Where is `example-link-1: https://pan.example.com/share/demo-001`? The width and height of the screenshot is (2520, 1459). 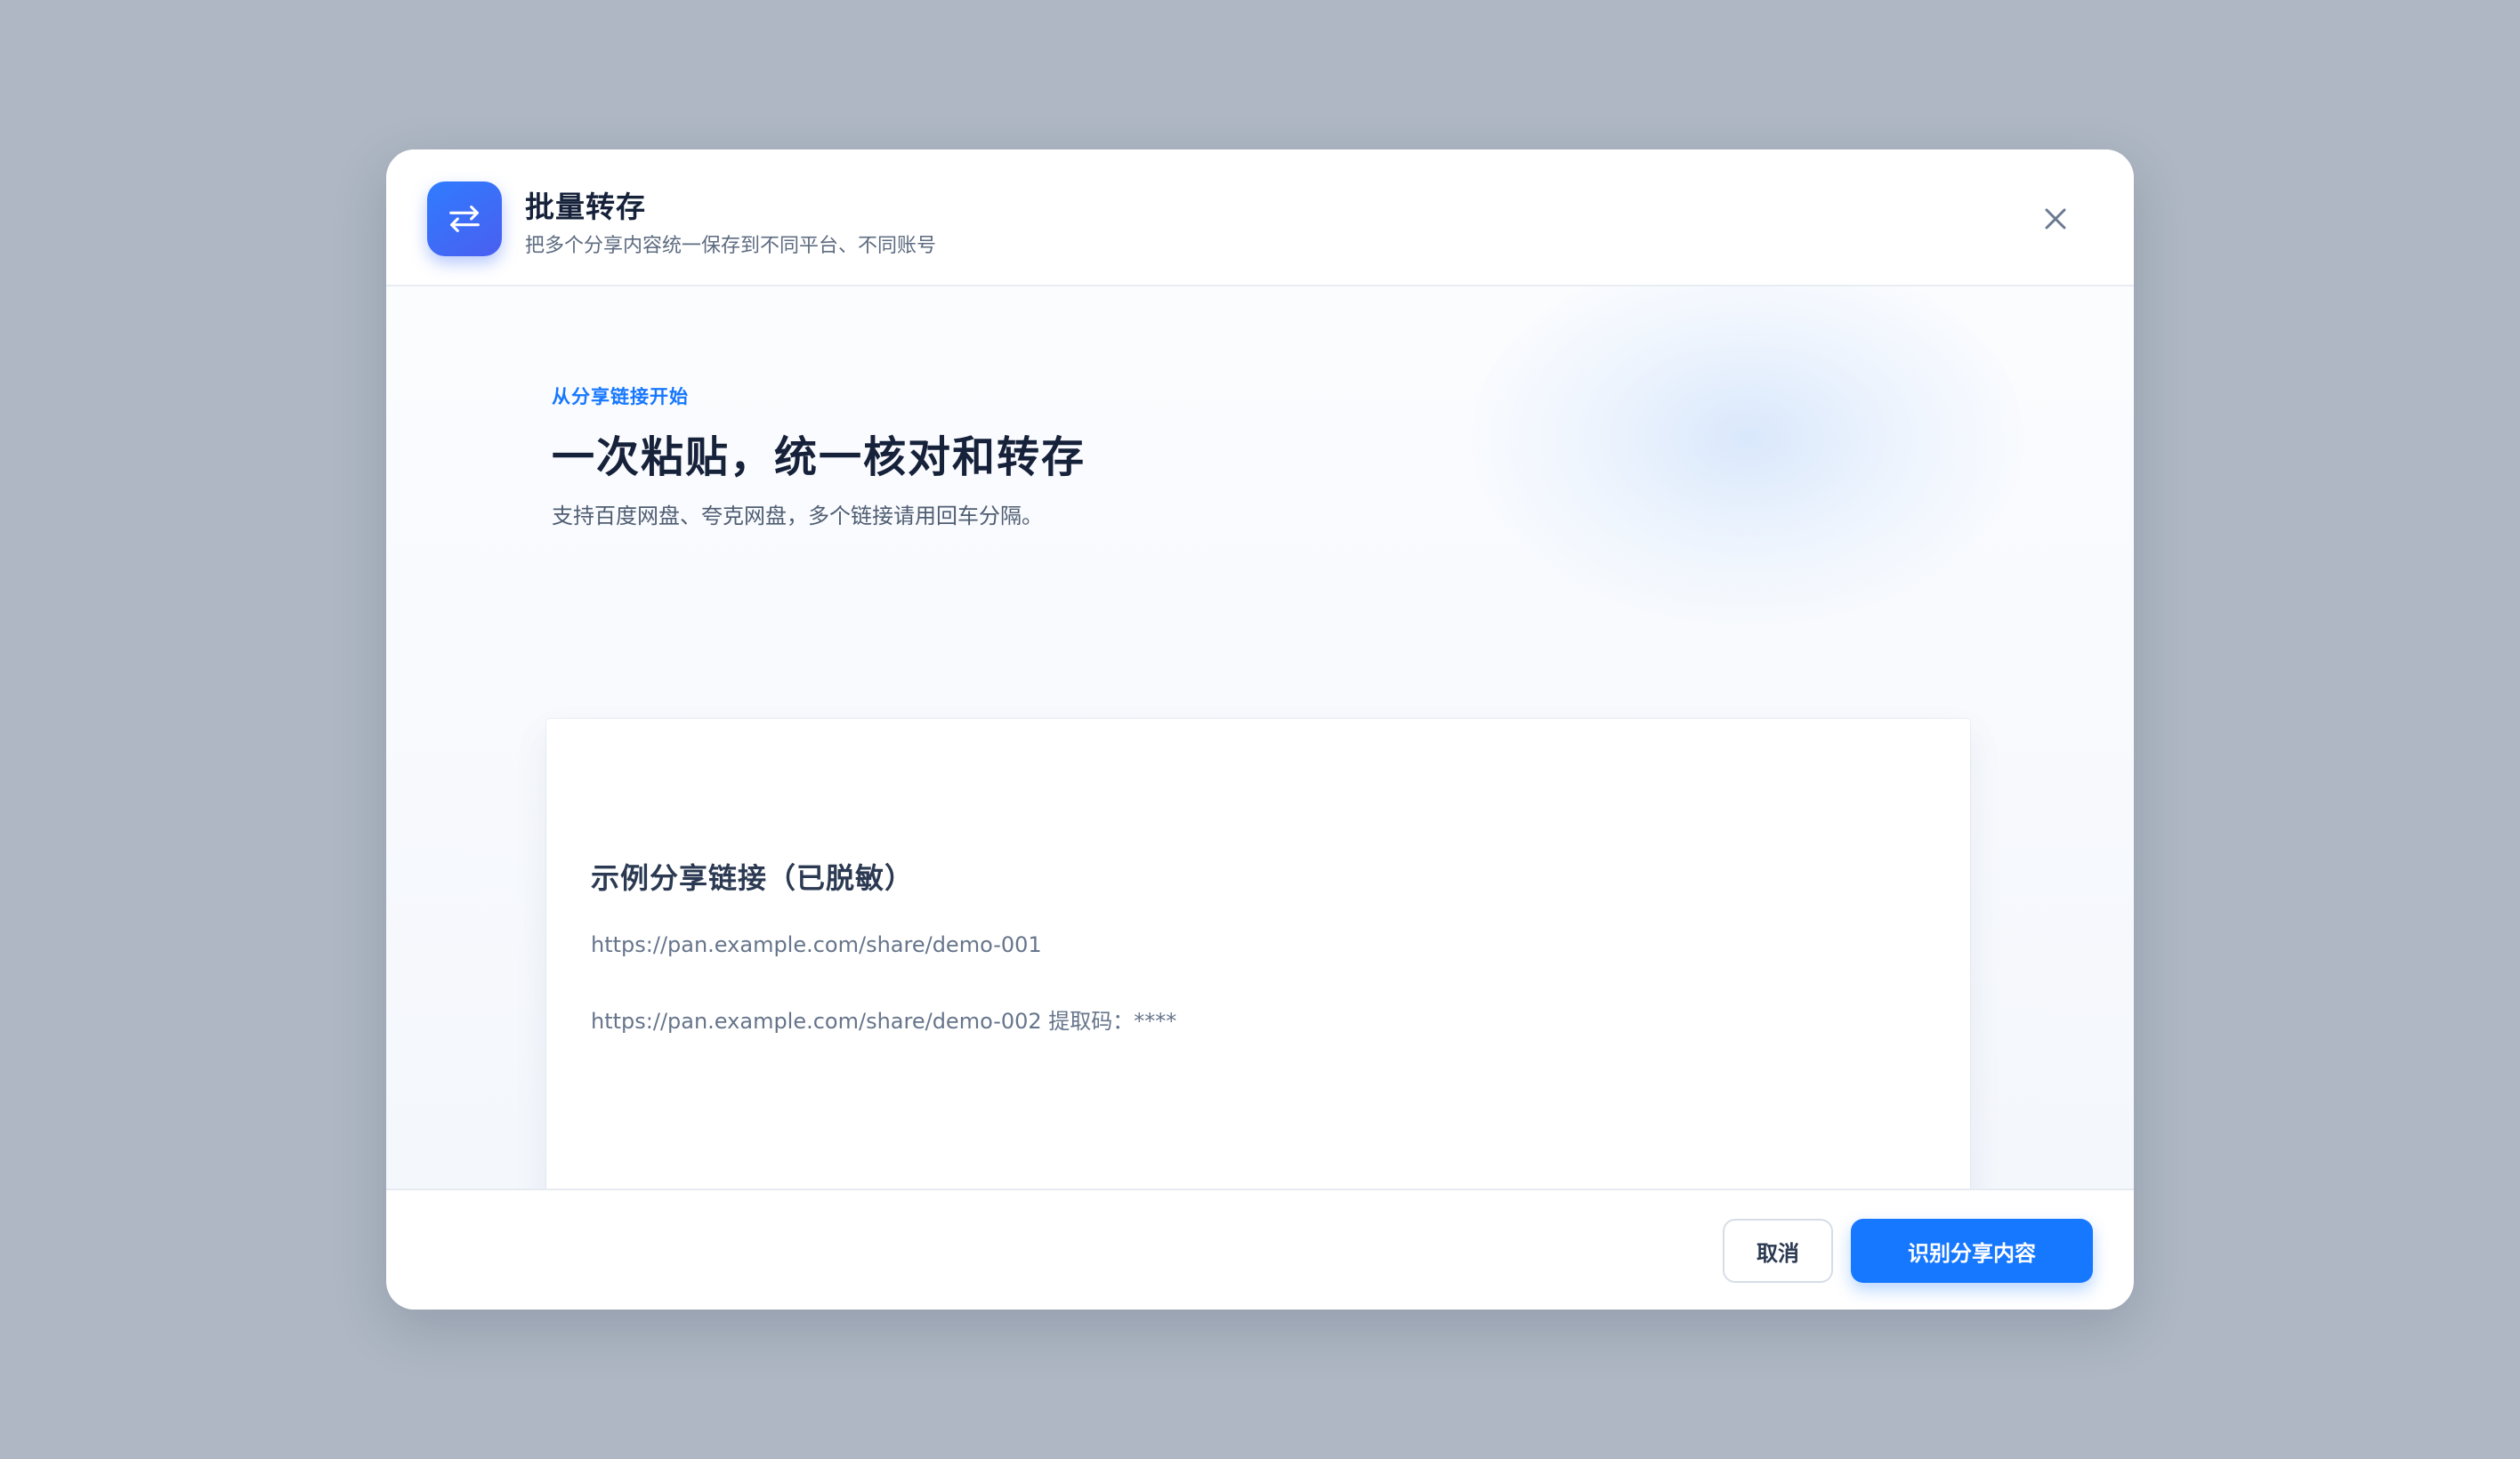
example-link-1: https://pan.example.com/share/demo-001 is located at coordinates (816, 944).